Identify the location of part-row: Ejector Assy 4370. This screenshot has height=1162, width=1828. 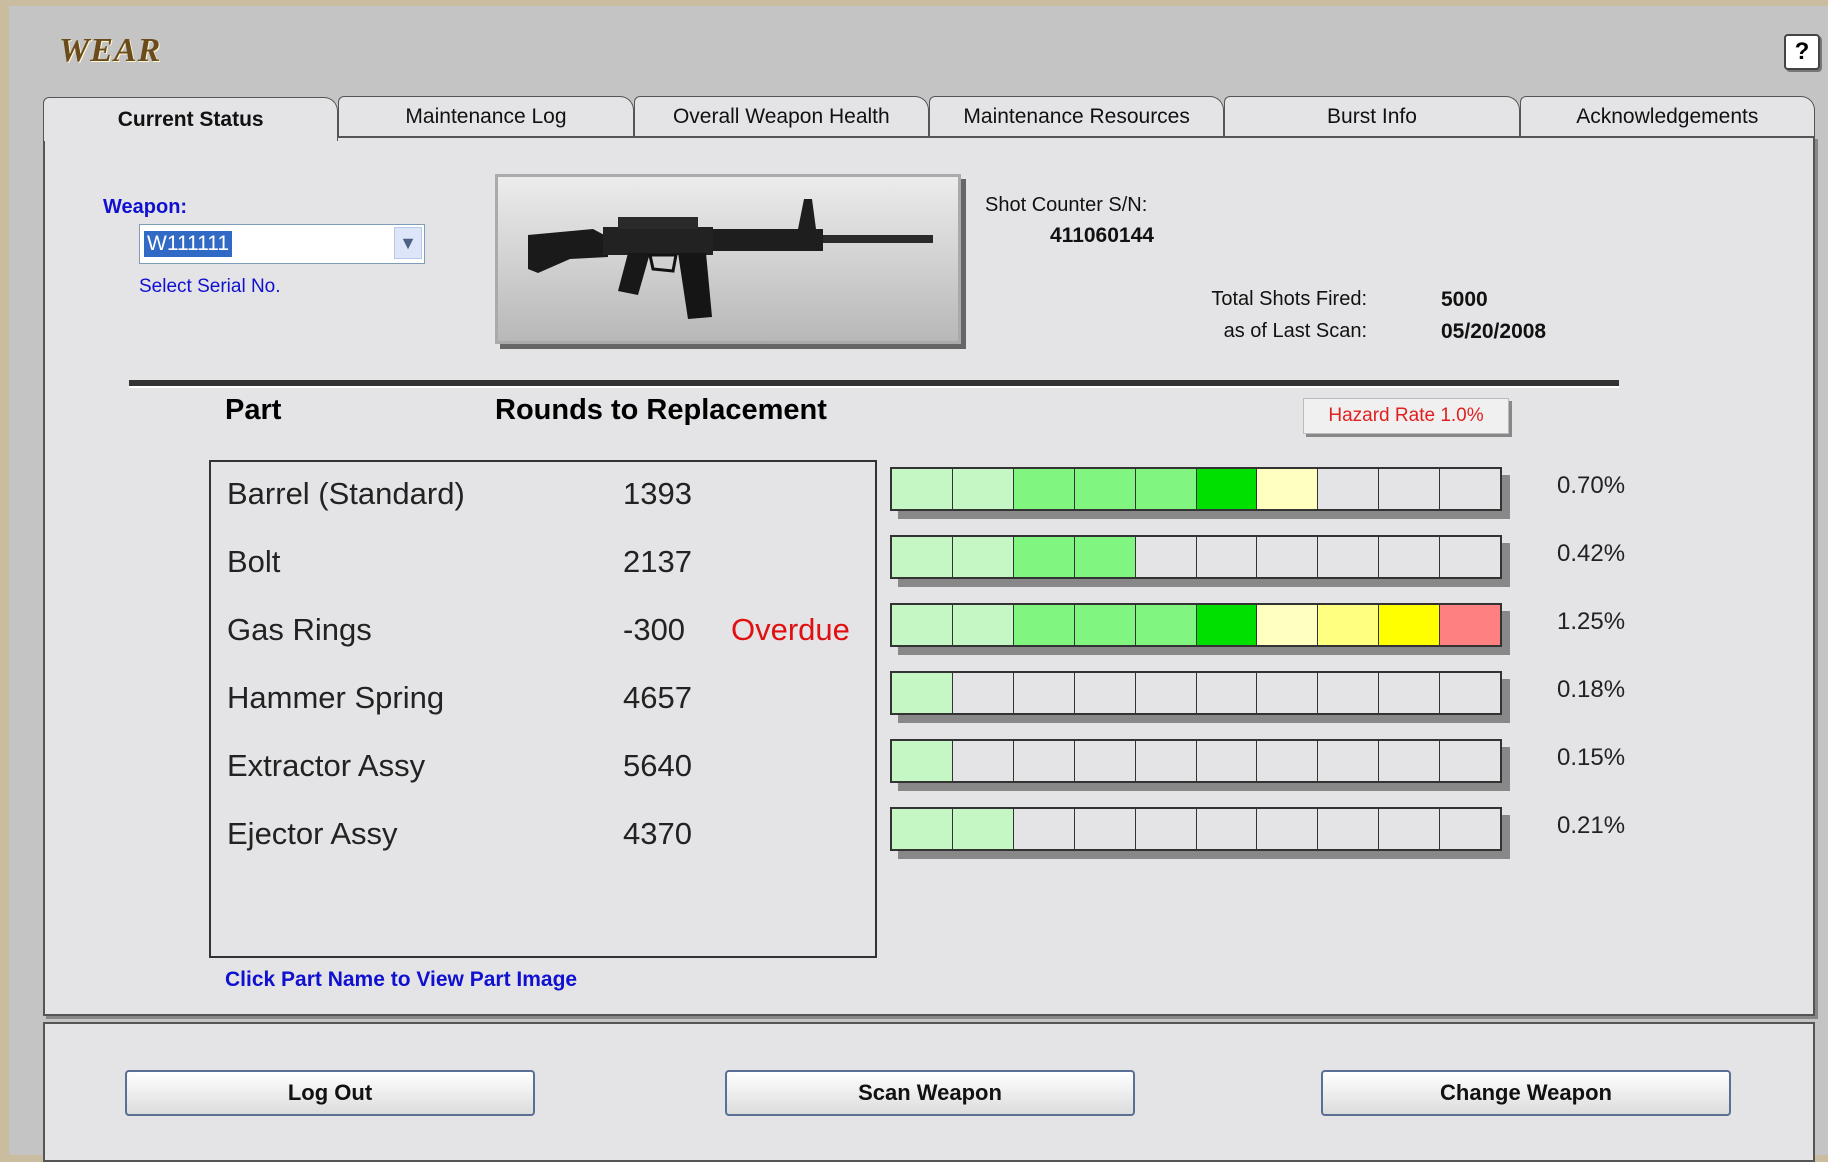
(543, 834).